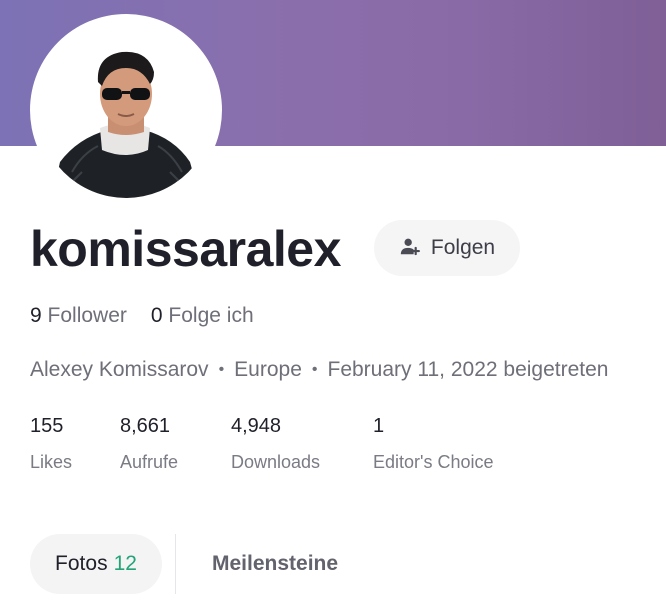 This screenshot has width=666, height=612. Describe the element at coordinates (211, 315) in the screenshot. I see `following-label: Folge ich` at that location.